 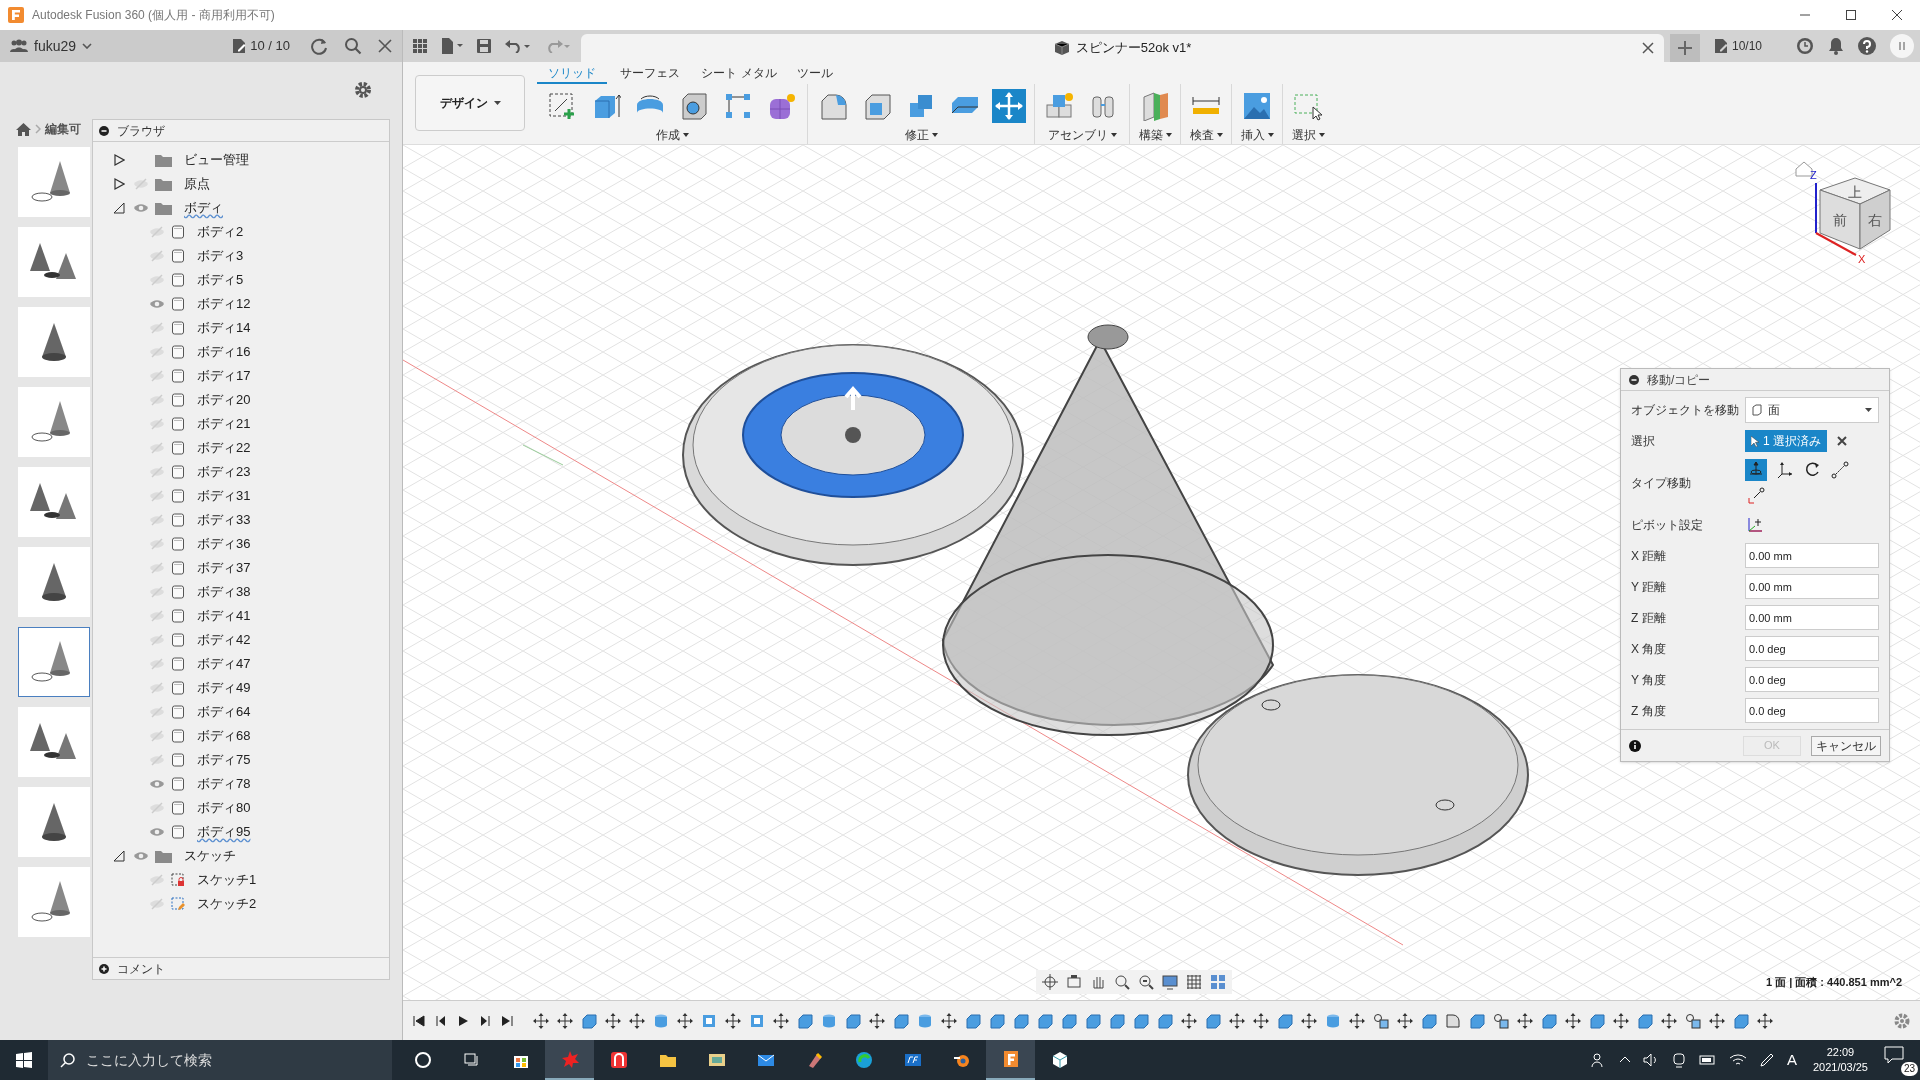 What do you see at coordinates (739, 74) in the screenshot?
I see `ribbon-tab: シート メタル` at bounding box center [739, 74].